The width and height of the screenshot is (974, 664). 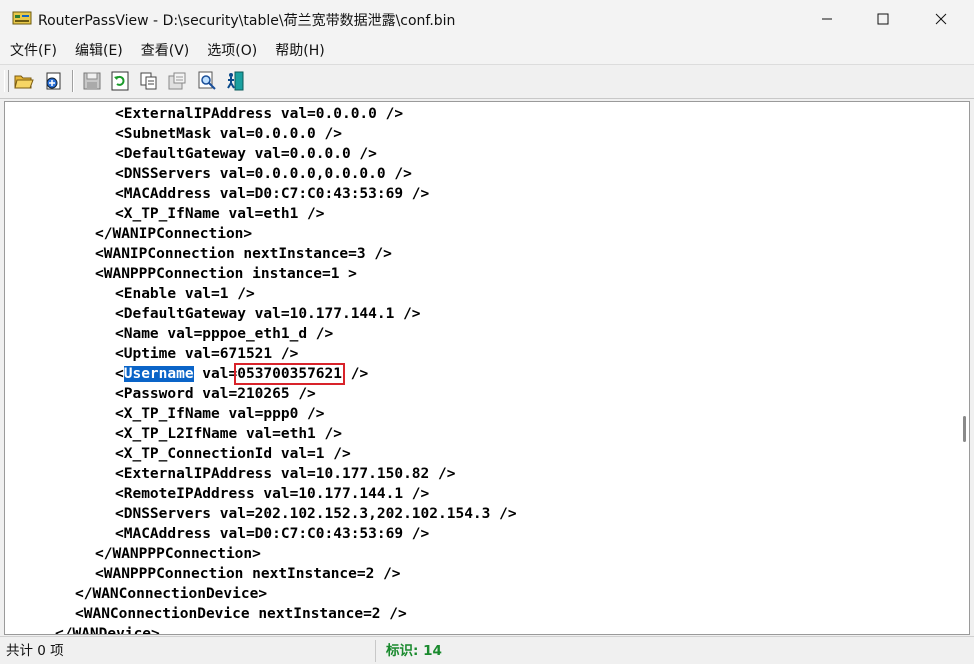 I want to click on open-folder-icon, so click(x=24, y=82).